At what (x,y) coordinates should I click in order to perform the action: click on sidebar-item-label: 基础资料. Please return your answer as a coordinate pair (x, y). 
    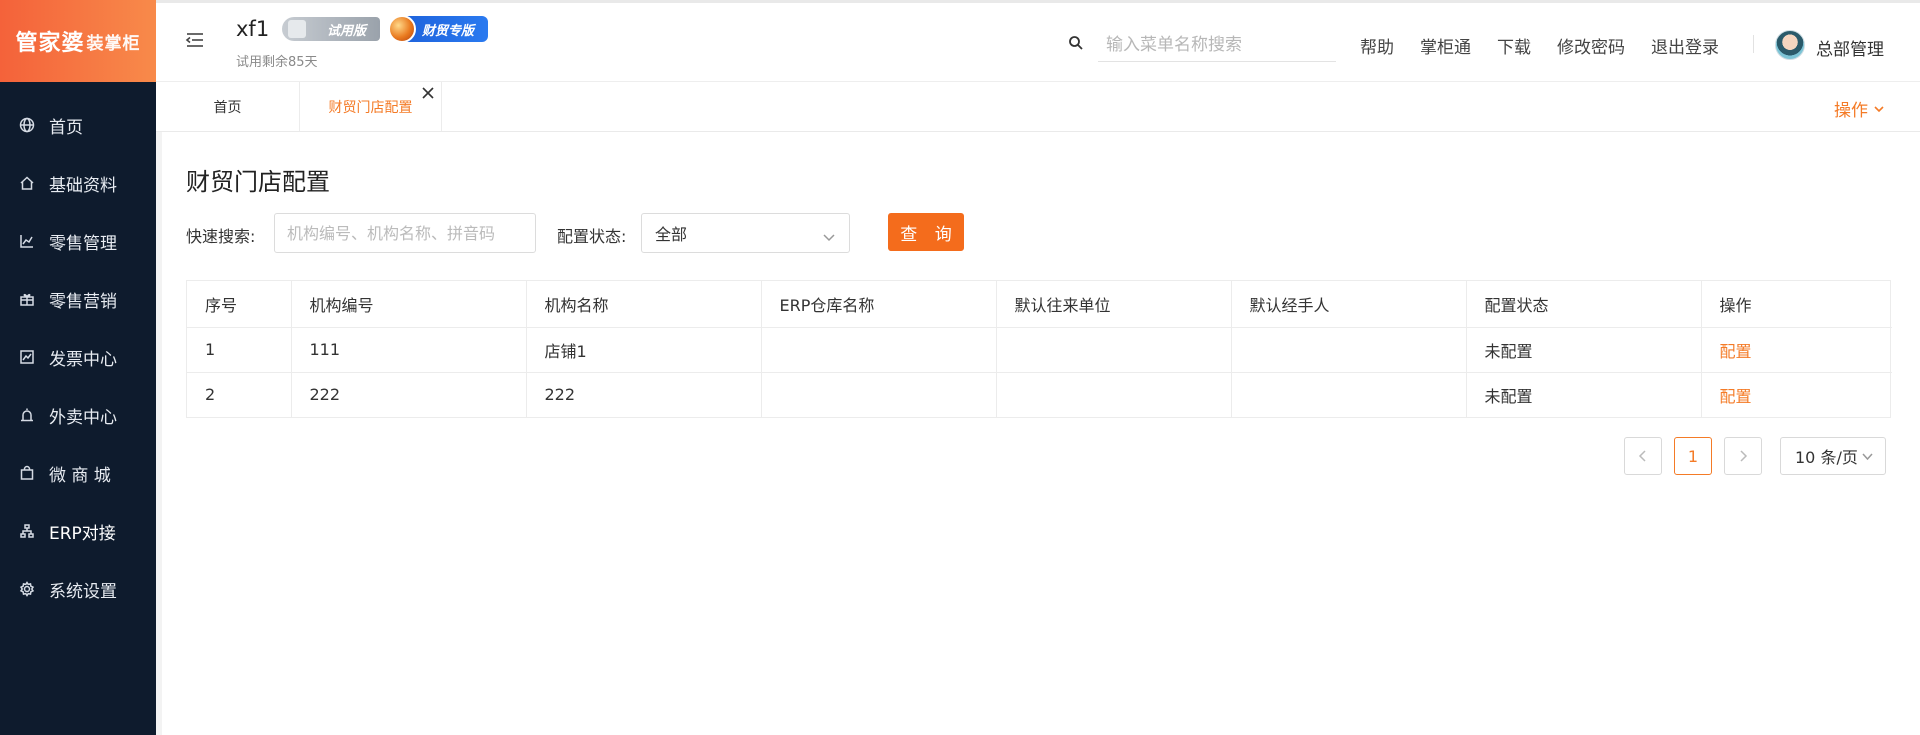
    Looking at the image, I should click on (83, 185).